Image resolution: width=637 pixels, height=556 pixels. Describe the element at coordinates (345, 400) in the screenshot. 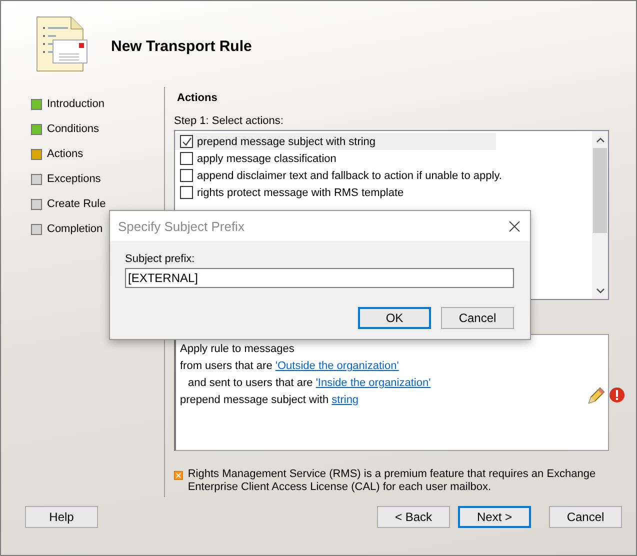

I see `rule-link: string` at that location.